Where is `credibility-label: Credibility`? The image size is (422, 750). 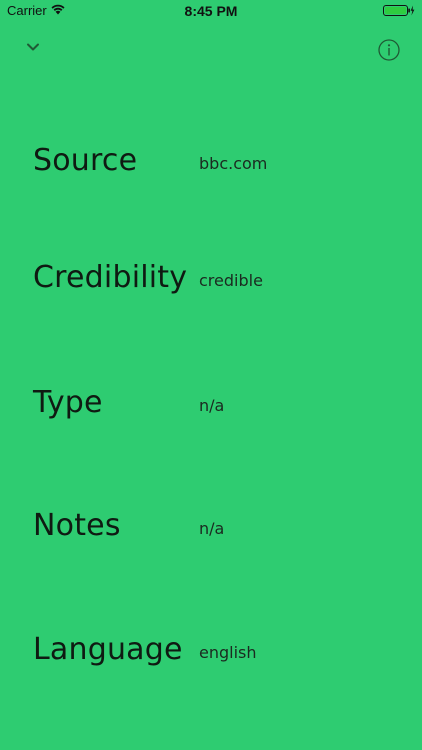
credibility-label: Credibility is located at coordinates (110, 277).